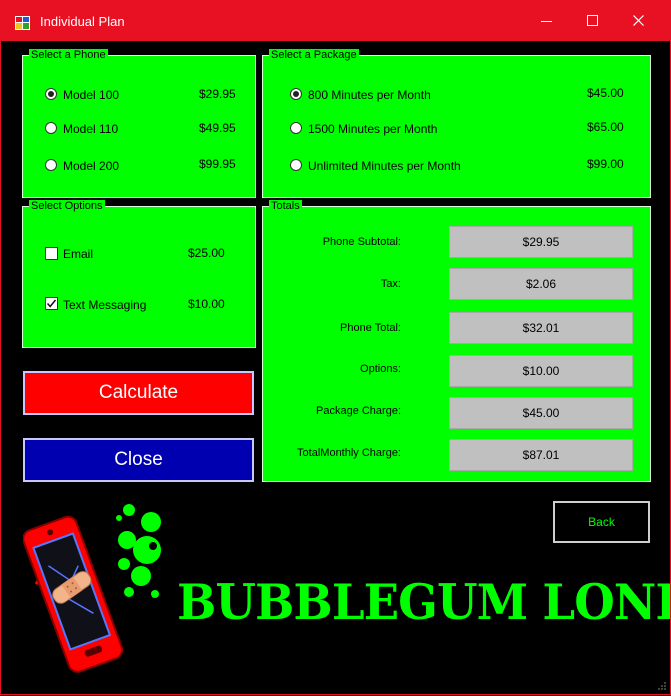 This screenshot has width=671, height=696. Describe the element at coordinates (605, 127) in the screenshot. I see `option-price-1500-minutes: $65.00` at that location.